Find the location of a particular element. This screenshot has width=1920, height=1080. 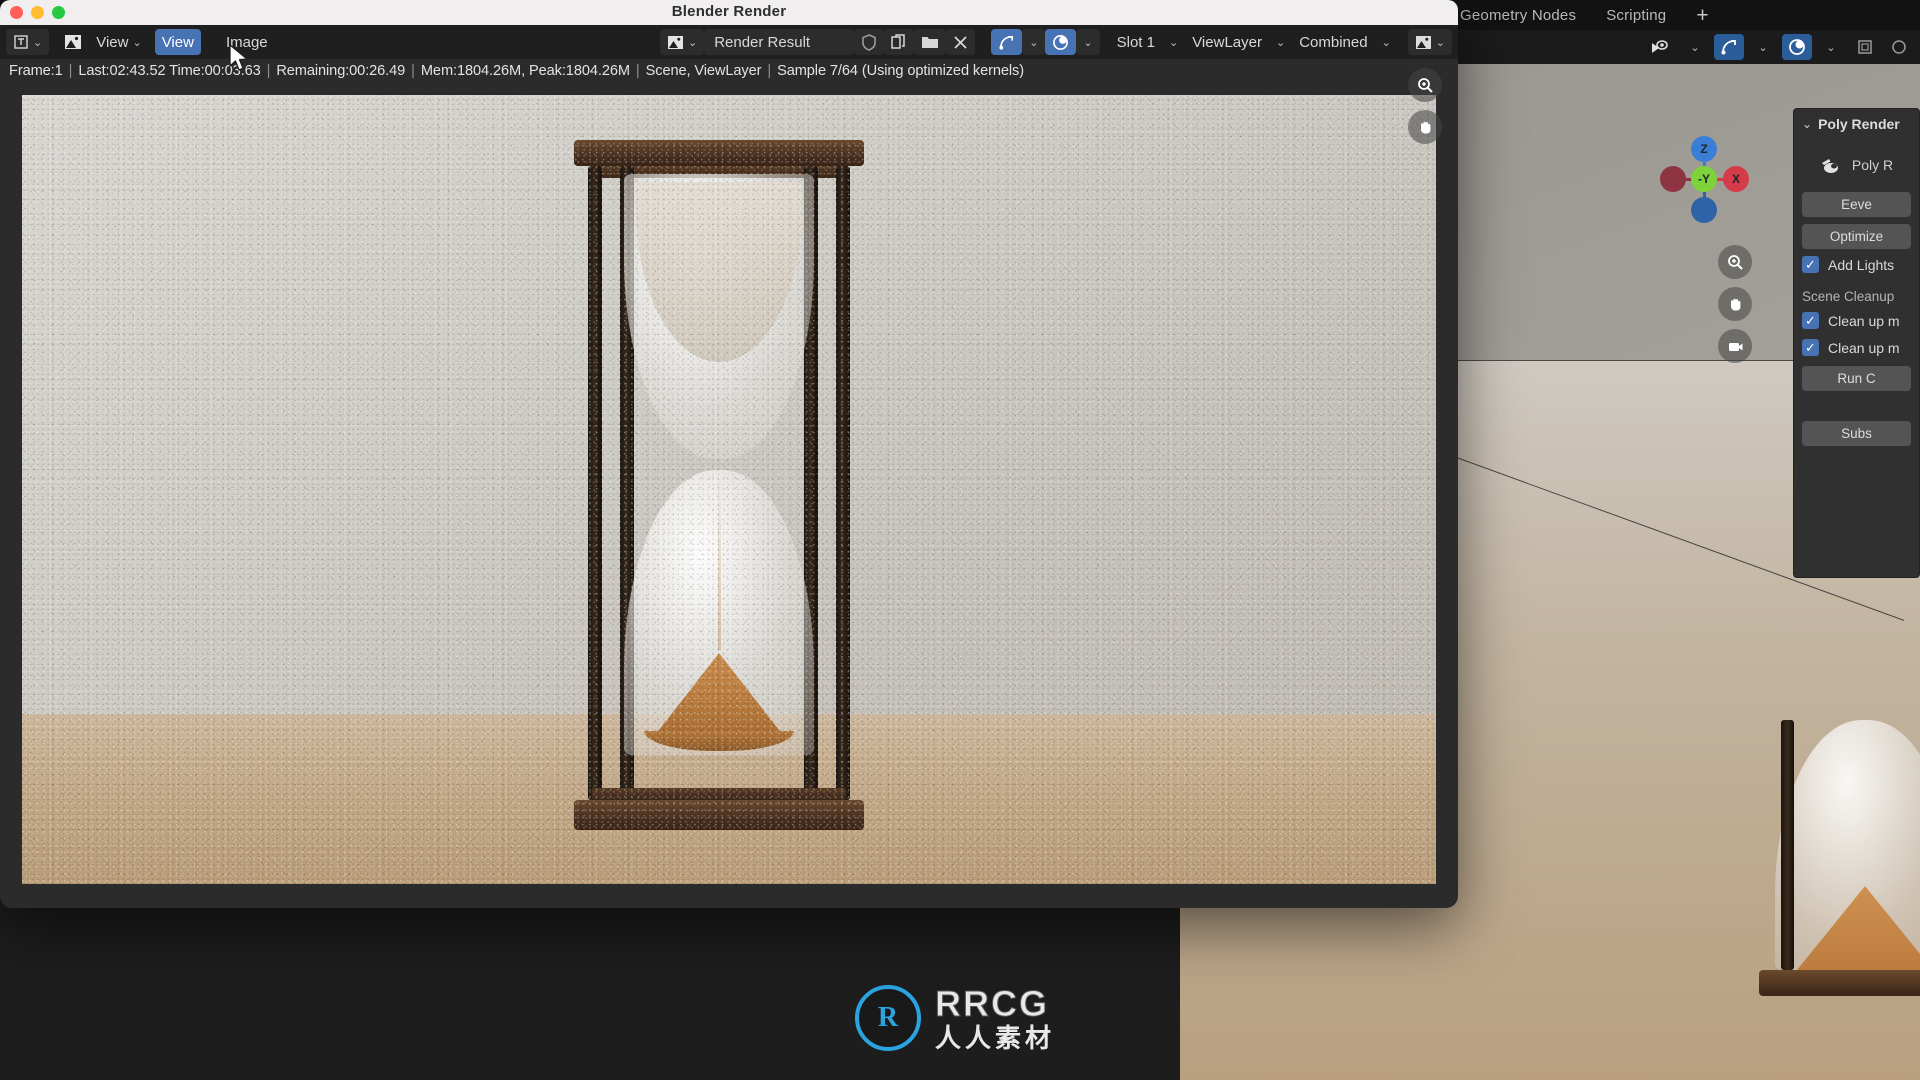

zoom-button is located at coordinates (1735, 262).